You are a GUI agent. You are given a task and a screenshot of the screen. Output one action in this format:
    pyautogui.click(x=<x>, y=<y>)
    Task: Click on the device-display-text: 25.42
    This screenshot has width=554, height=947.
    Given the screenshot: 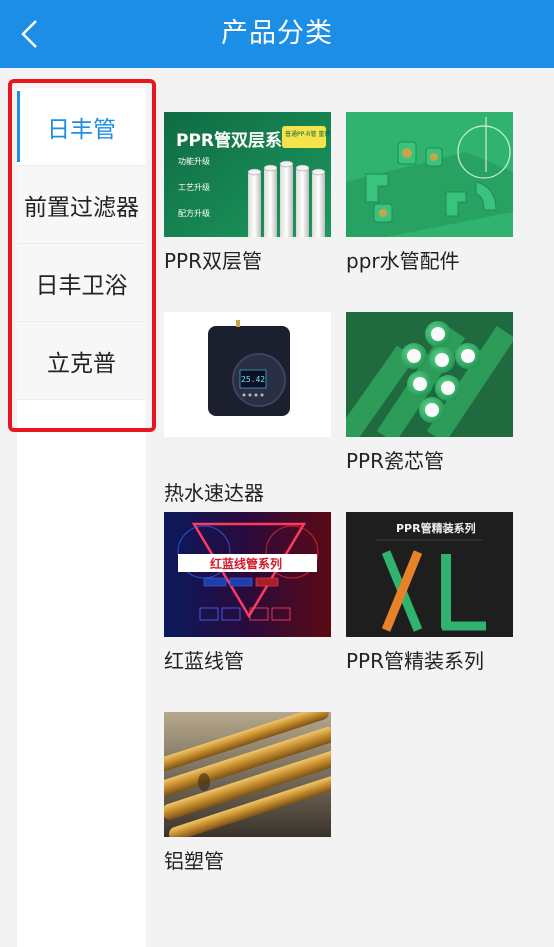 What is the action you would take?
    pyautogui.click(x=253, y=379)
    